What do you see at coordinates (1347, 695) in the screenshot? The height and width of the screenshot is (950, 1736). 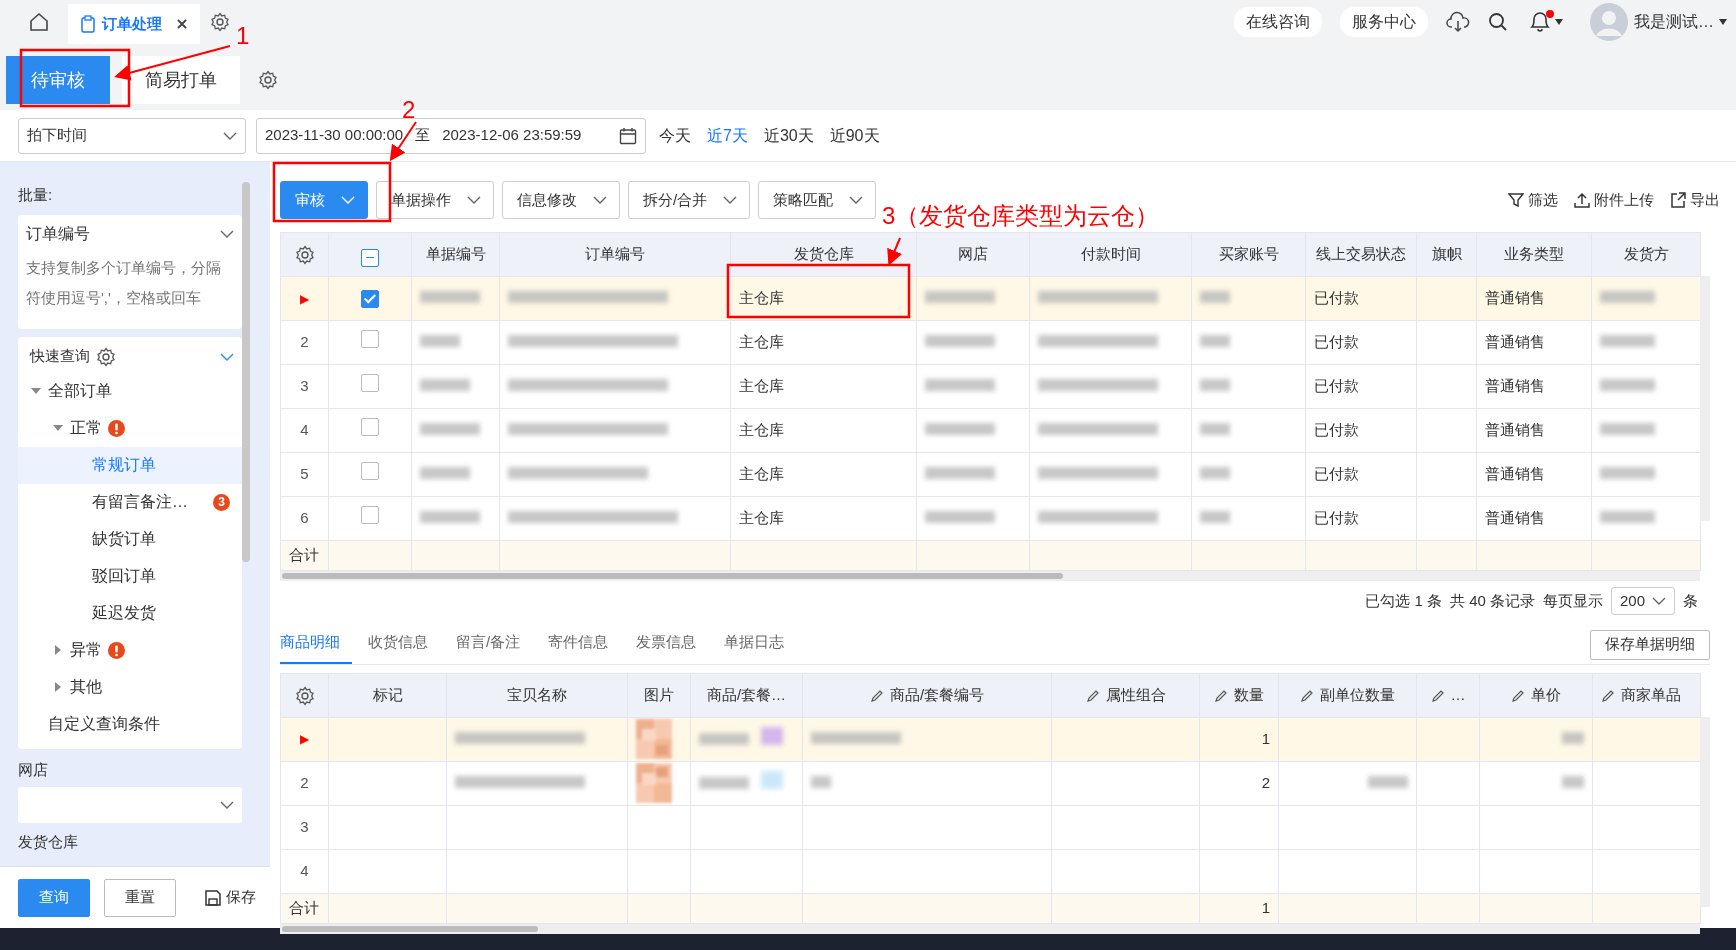 I see `column-header: 副单位数量` at bounding box center [1347, 695].